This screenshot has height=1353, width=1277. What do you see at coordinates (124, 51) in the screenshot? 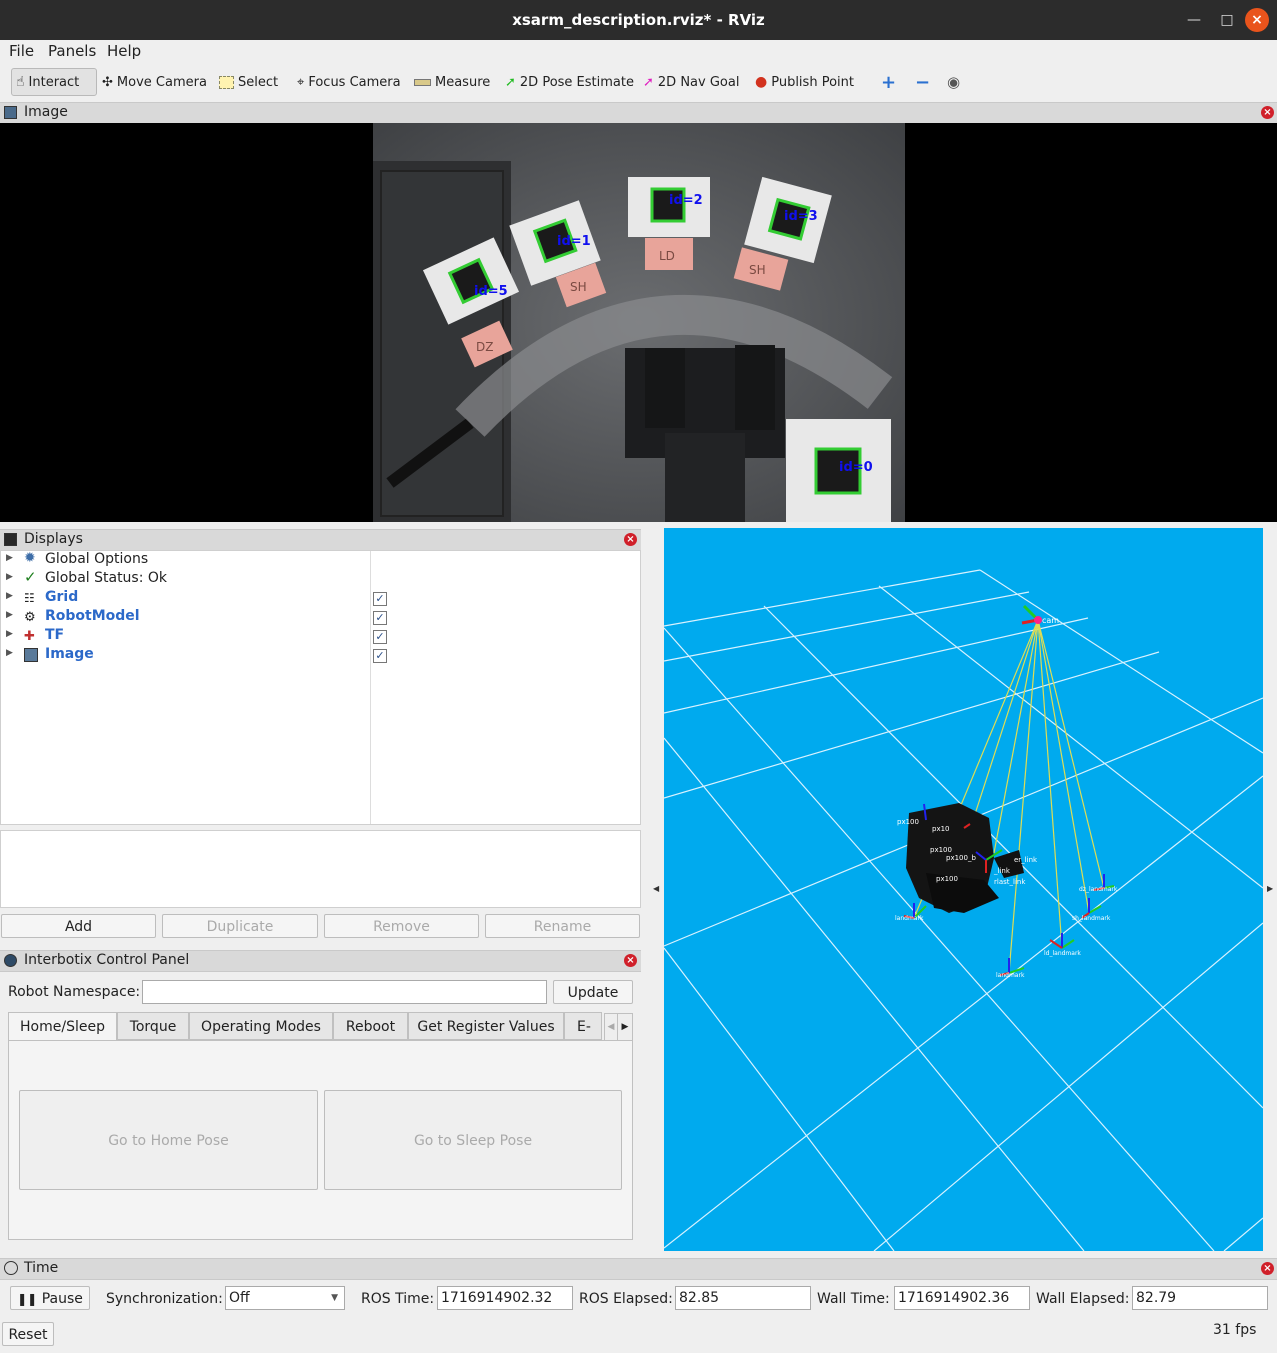
I see `menu-help: Help` at bounding box center [124, 51].